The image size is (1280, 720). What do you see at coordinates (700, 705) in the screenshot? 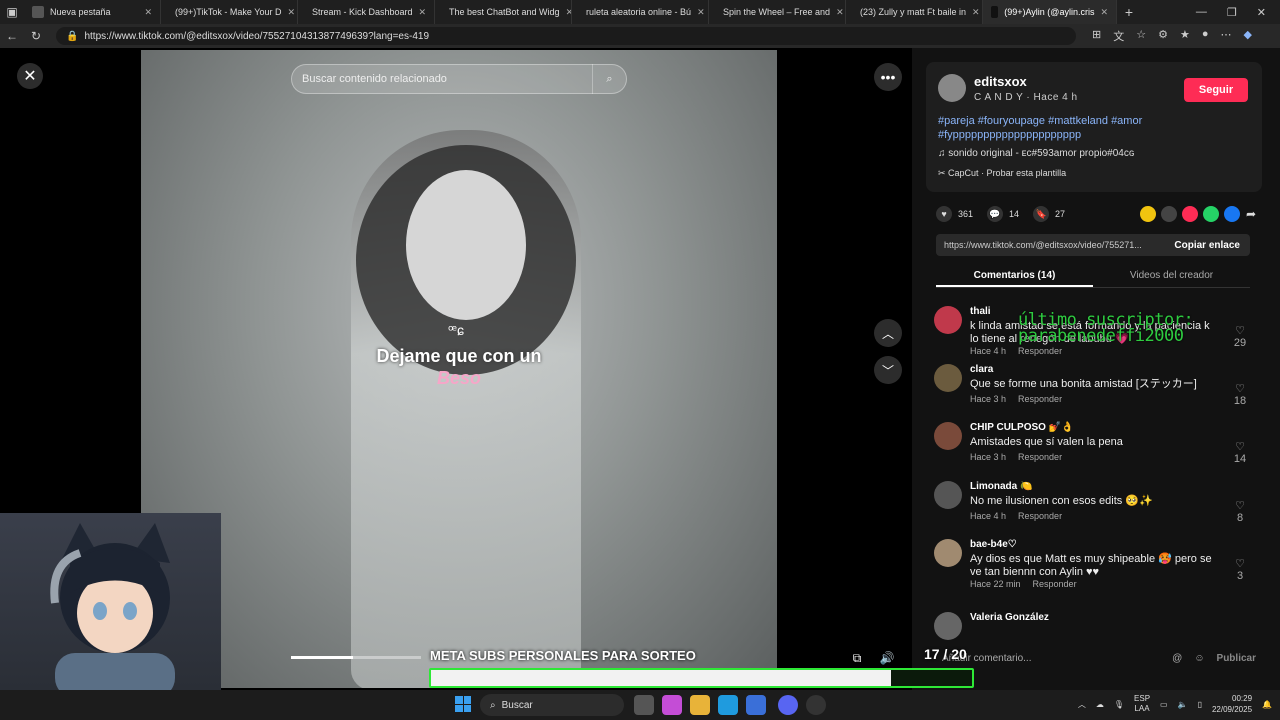
I see `file-explorer-icon` at bounding box center [700, 705].